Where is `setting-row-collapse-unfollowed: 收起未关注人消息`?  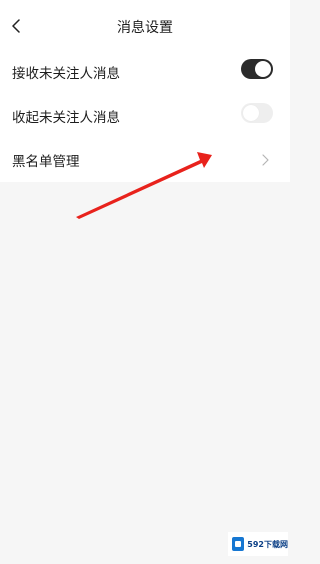
setting-row-collapse-unfollowed: 收起未关注人消息 is located at coordinates (145, 116).